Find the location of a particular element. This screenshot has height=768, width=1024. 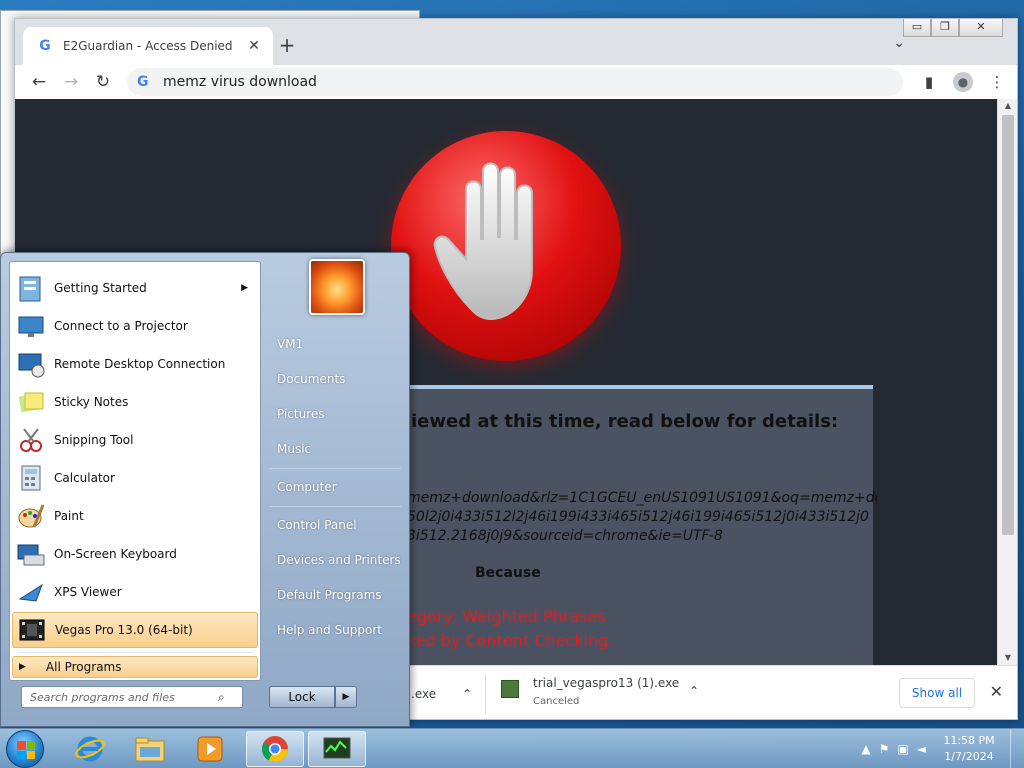

keyboard-icon is located at coordinates (31, 554).